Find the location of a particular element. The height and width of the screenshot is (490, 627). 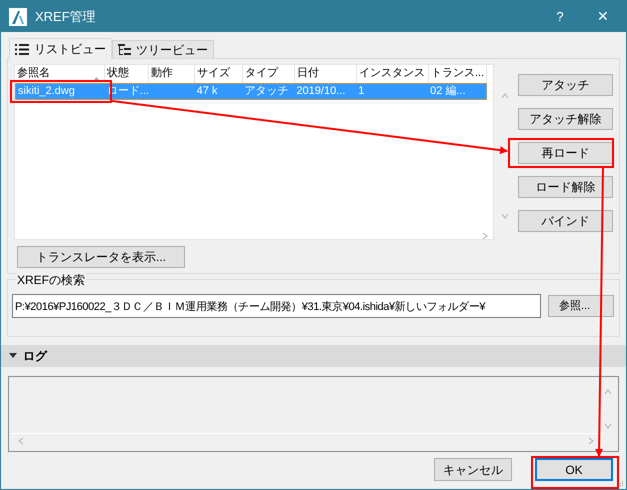

sort-icon is located at coordinates (96, 79).